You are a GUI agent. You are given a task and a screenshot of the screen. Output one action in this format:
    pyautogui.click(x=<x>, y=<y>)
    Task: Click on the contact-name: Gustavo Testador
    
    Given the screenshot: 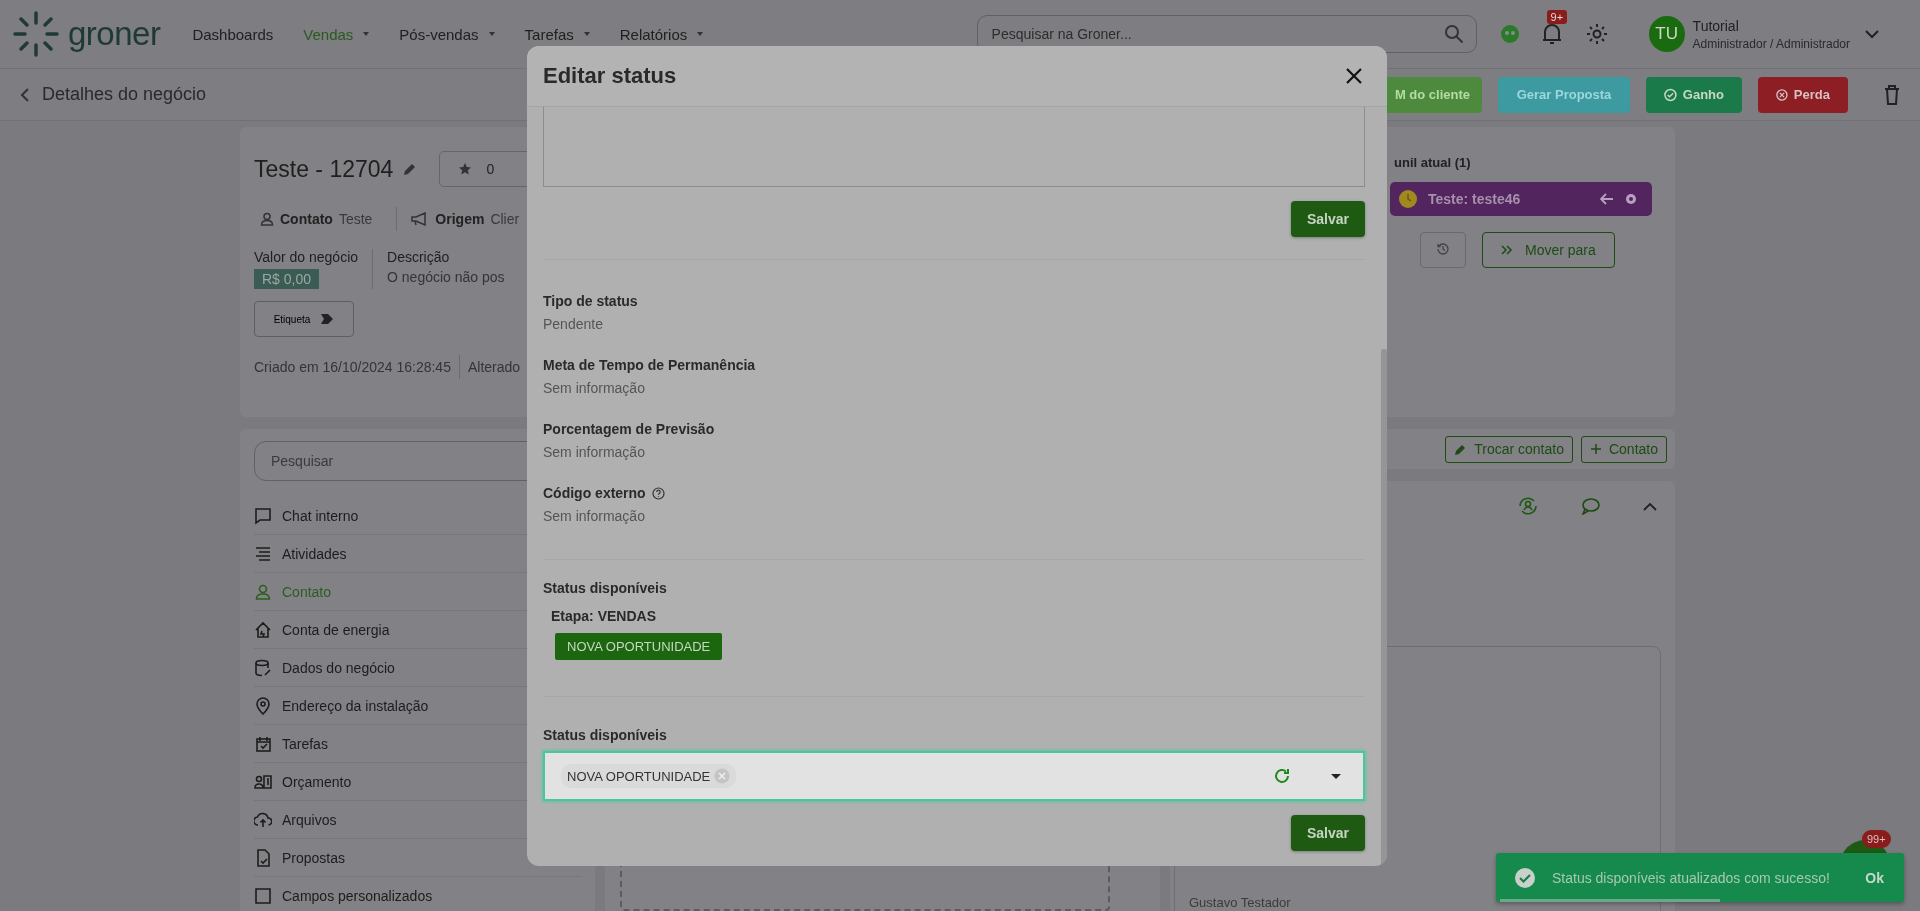 What is the action you would take?
    pyautogui.click(x=1240, y=902)
    